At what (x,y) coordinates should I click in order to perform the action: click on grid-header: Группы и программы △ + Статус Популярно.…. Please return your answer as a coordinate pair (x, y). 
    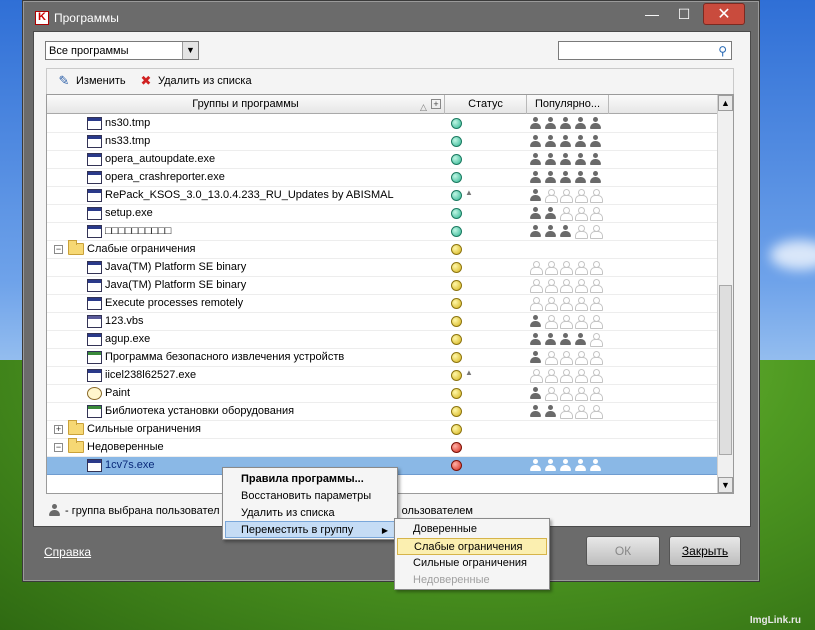
    Looking at the image, I should click on (382, 104).